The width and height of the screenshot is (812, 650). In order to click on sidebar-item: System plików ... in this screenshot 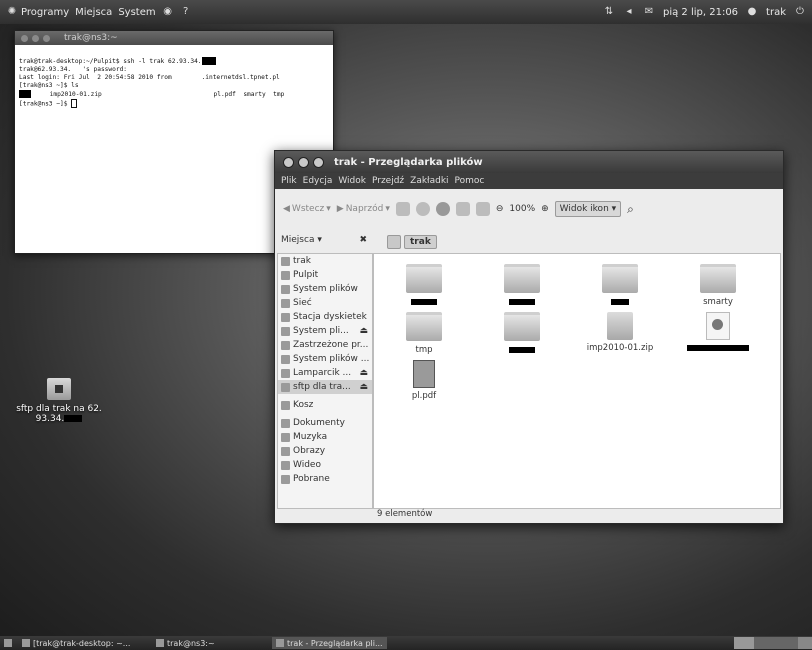, I will do `click(325, 359)`.